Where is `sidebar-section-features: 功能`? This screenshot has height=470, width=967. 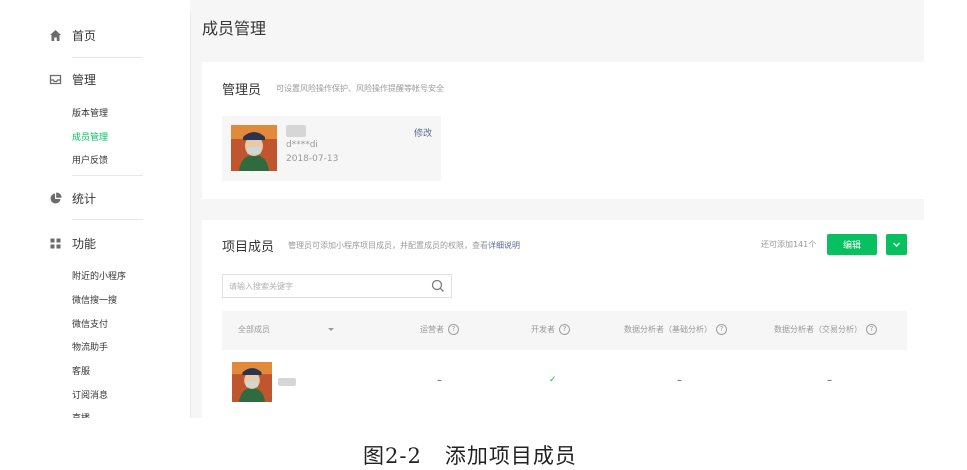
sidebar-section-features: 功能 is located at coordinates (72, 243).